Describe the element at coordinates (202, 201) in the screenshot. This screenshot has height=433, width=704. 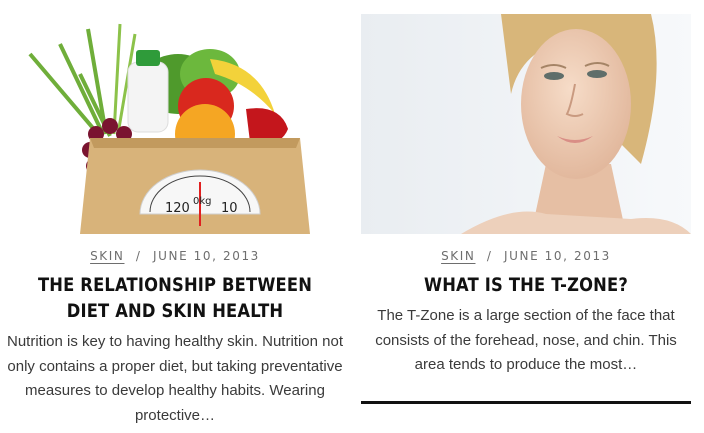
I see `scale-label-center: 0kg` at that location.